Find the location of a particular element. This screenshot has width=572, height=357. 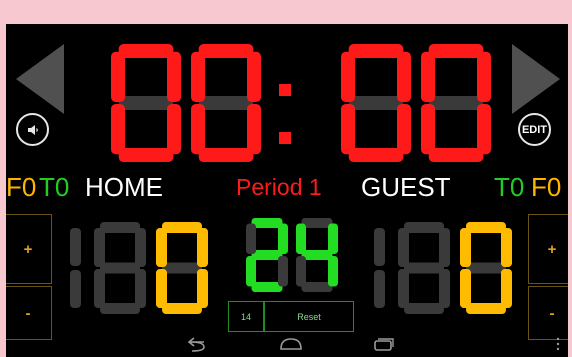

shot-clock-preset-label: 14 is located at coordinates (245, 316).